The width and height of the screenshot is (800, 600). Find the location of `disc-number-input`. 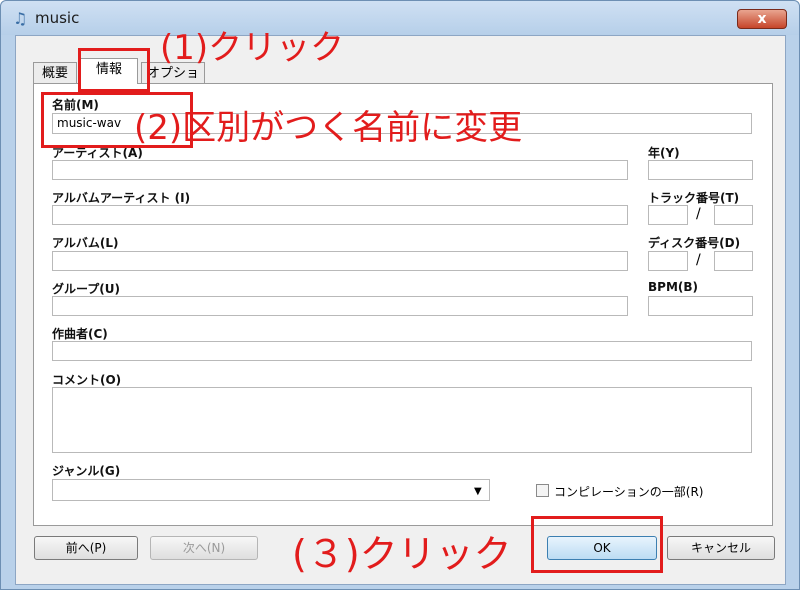

disc-number-input is located at coordinates (668, 261).